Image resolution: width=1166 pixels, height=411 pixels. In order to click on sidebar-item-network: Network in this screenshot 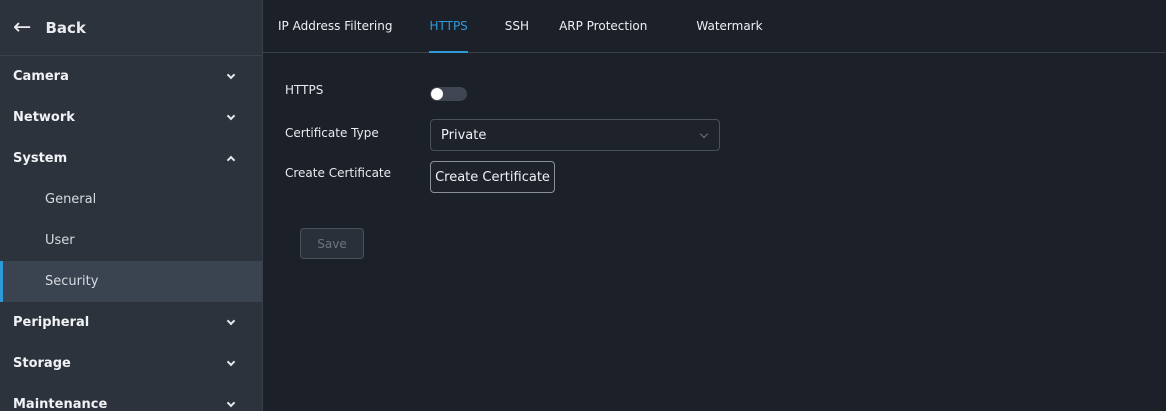, I will do `click(131, 117)`.